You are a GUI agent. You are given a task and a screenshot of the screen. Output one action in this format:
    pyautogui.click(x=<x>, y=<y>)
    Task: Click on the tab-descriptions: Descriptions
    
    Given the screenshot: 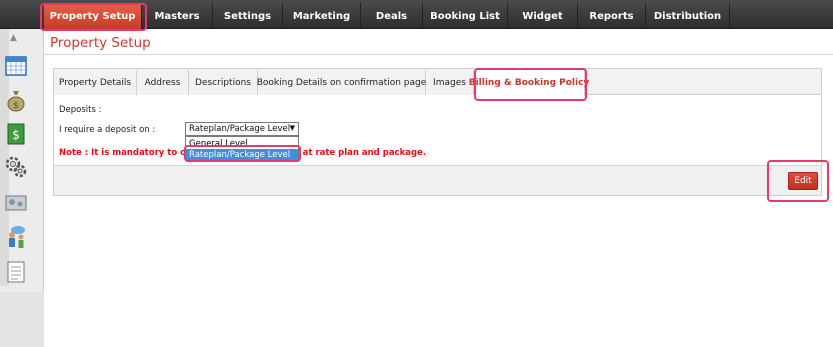 What is the action you would take?
    pyautogui.click(x=223, y=82)
    